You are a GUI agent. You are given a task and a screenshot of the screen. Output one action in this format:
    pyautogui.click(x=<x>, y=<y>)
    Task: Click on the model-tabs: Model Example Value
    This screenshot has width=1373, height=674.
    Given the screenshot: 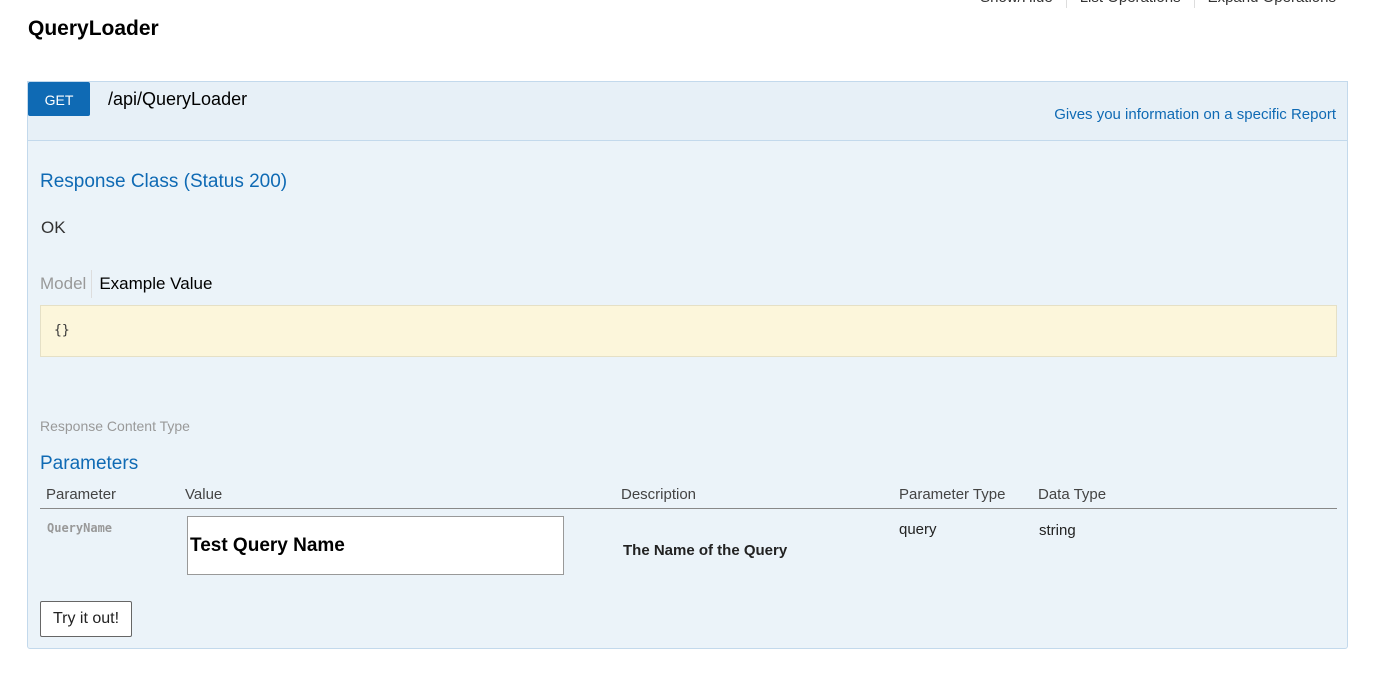 What is the action you would take?
    pyautogui.click(x=126, y=284)
    